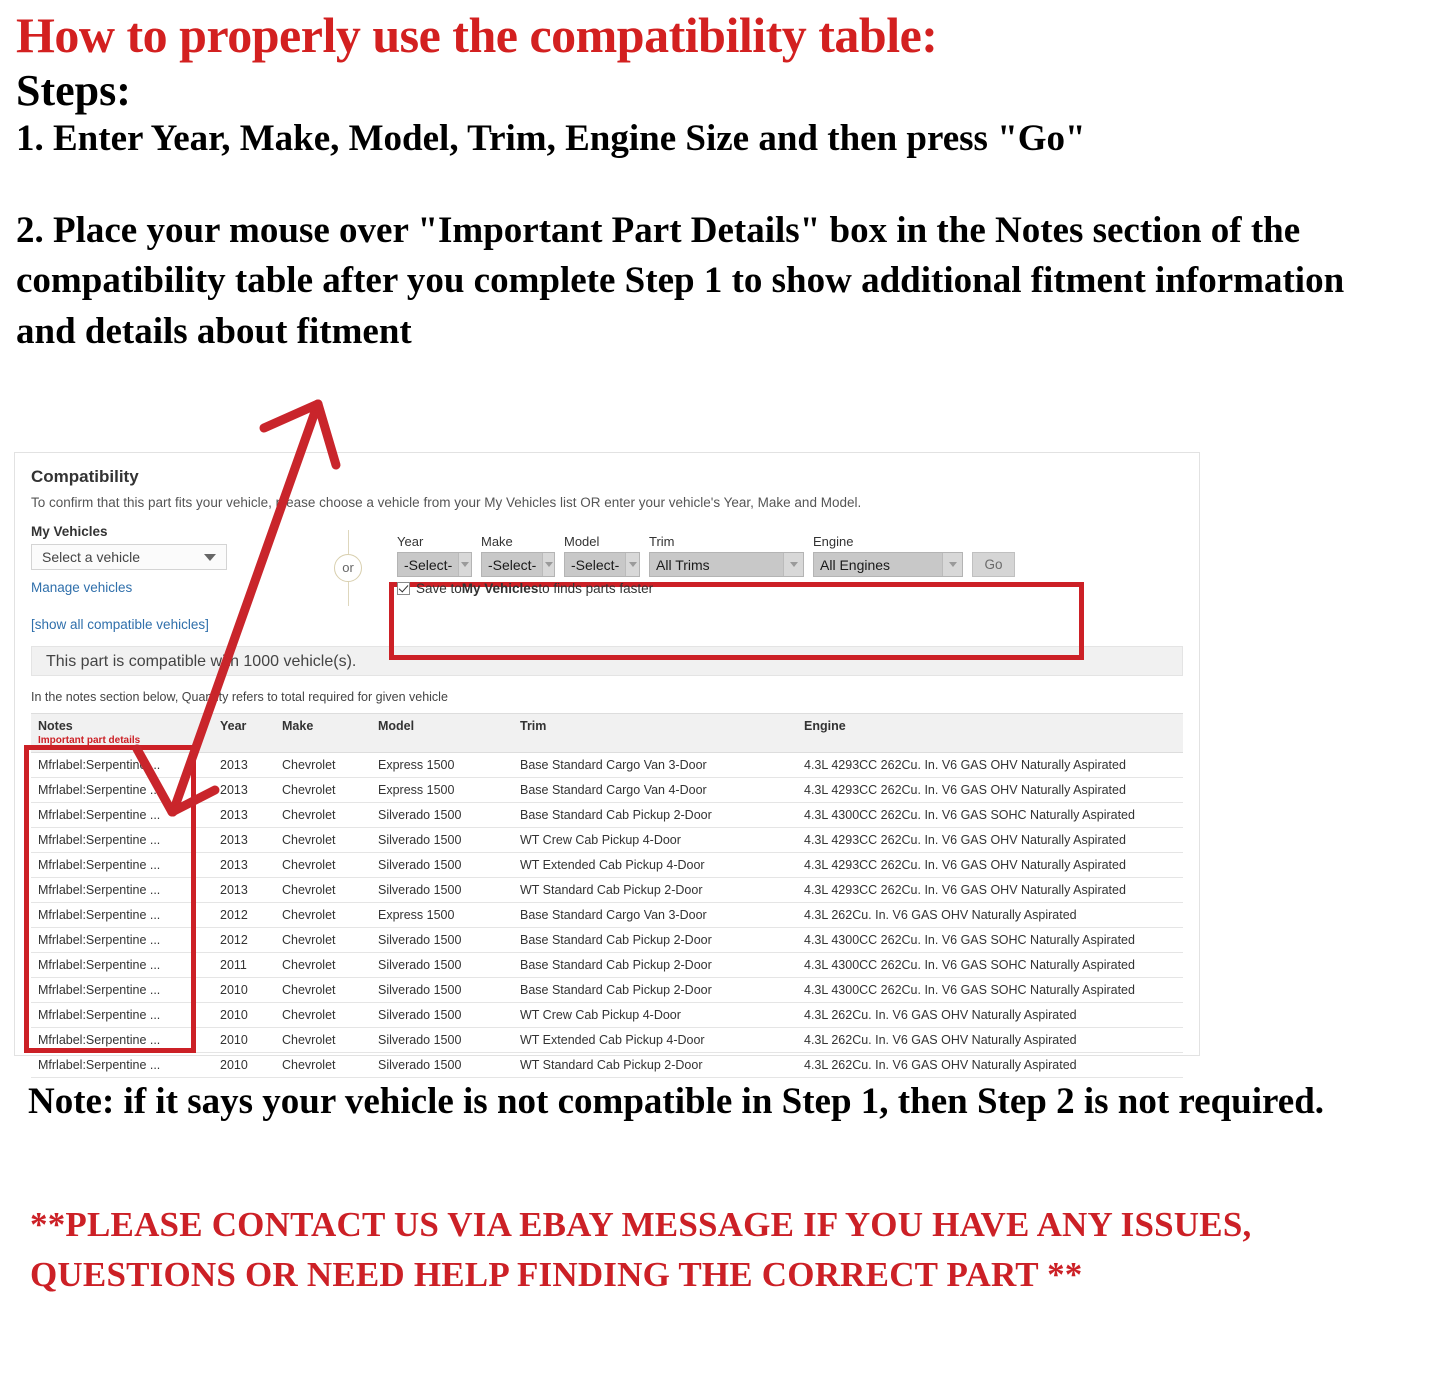 Image resolution: width=1445 pixels, height=1393 pixels. I want to click on my-vehicles-label: My Vehicles, so click(69, 531).